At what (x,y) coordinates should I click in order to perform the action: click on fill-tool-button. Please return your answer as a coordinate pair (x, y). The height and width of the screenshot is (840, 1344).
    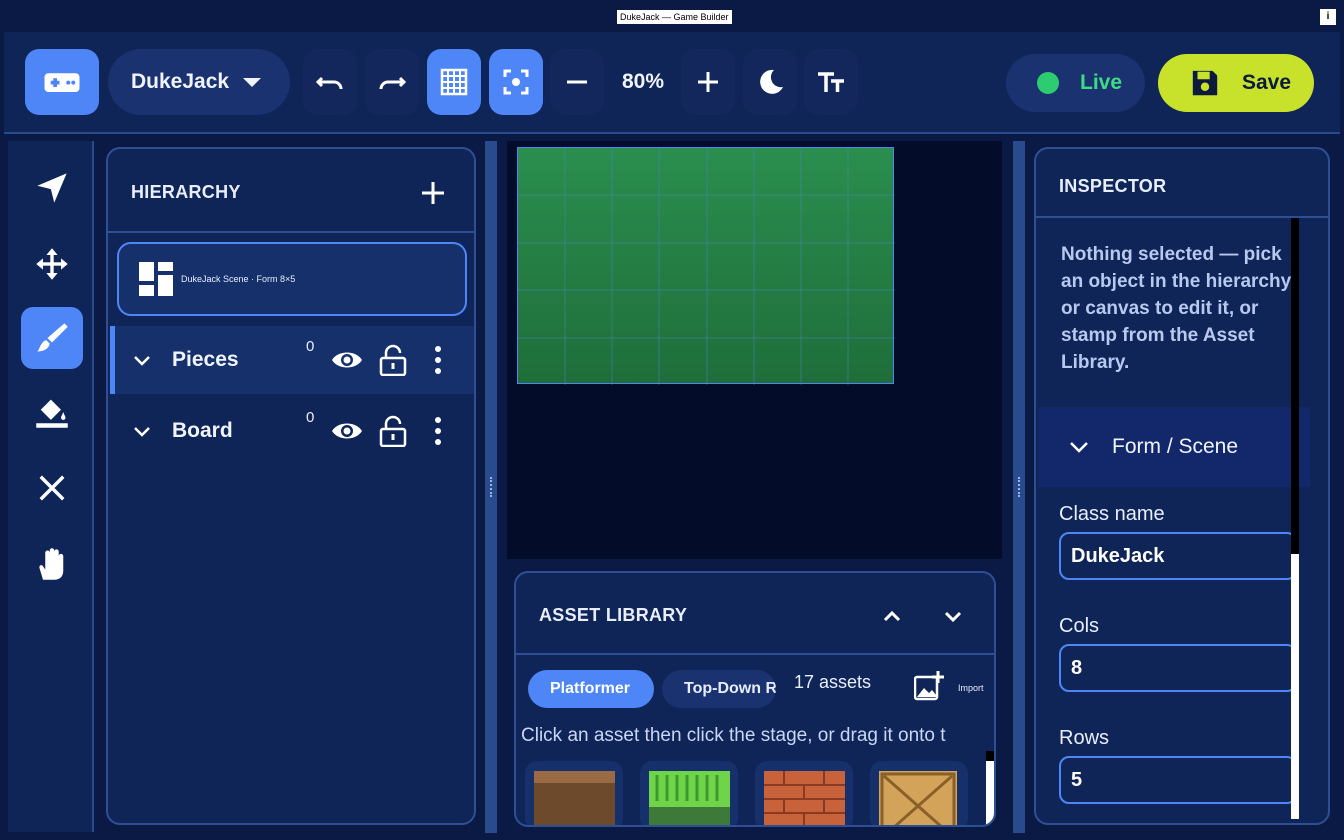
    Looking at the image, I should click on (52, 412).